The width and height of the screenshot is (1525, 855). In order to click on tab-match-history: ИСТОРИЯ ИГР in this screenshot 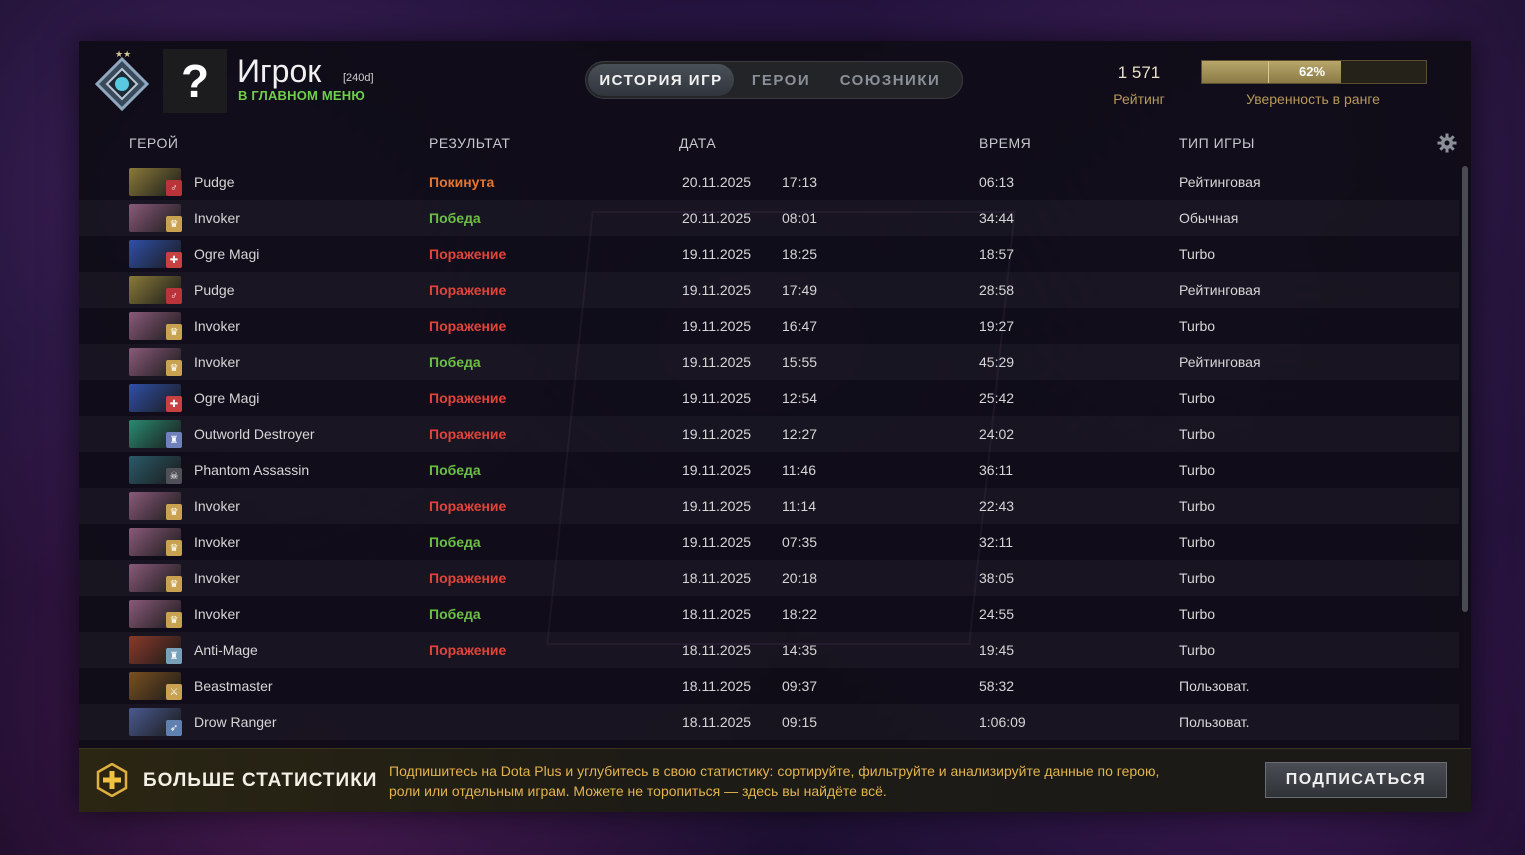, I will do `click(661, 80)`.